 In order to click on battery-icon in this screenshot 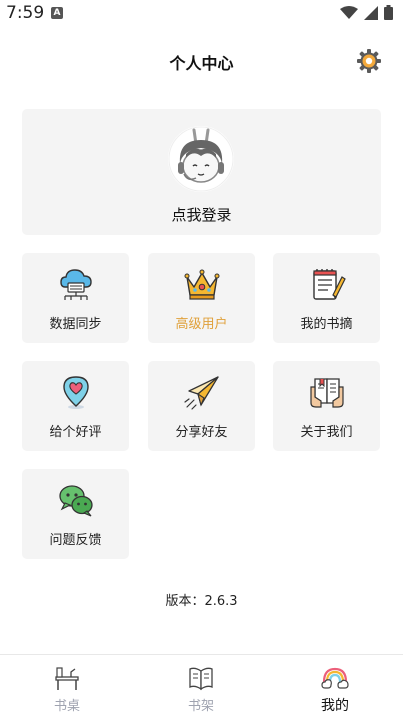, I will do `click(388, 12)`.